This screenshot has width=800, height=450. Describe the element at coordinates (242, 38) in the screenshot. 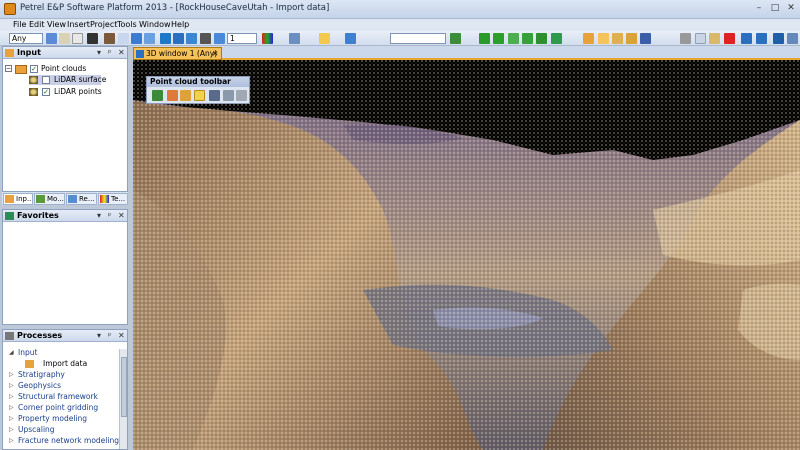

I see `number-combo: 1` at that location.